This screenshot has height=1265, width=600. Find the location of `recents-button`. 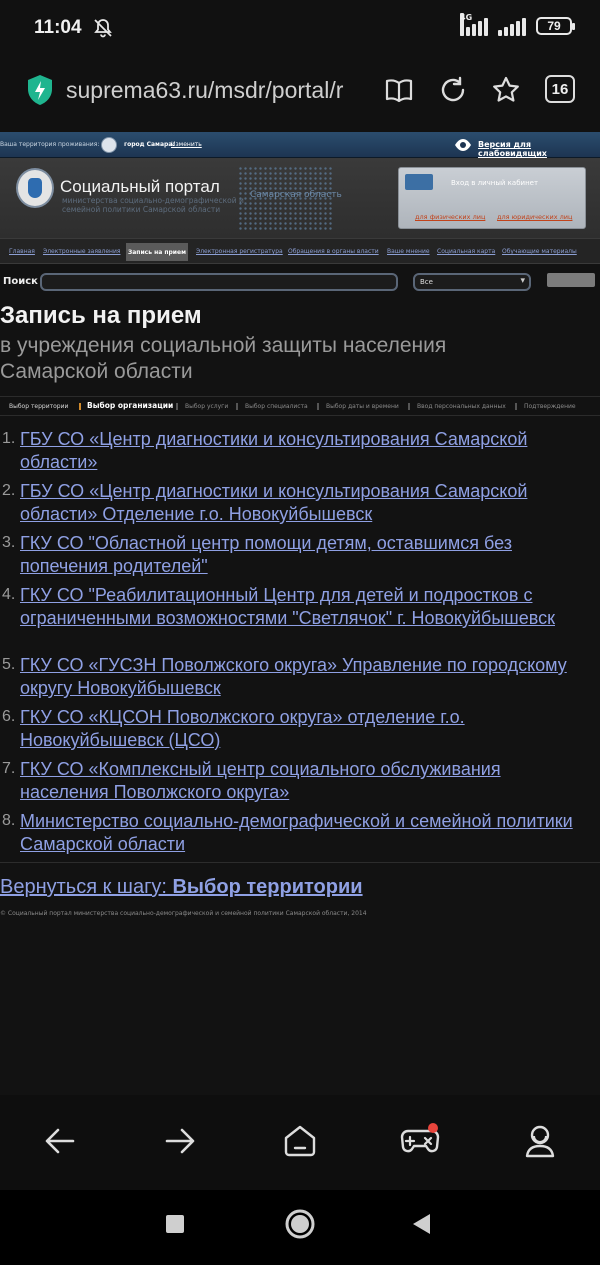

recents-button is located at coordinates (175, 1224).